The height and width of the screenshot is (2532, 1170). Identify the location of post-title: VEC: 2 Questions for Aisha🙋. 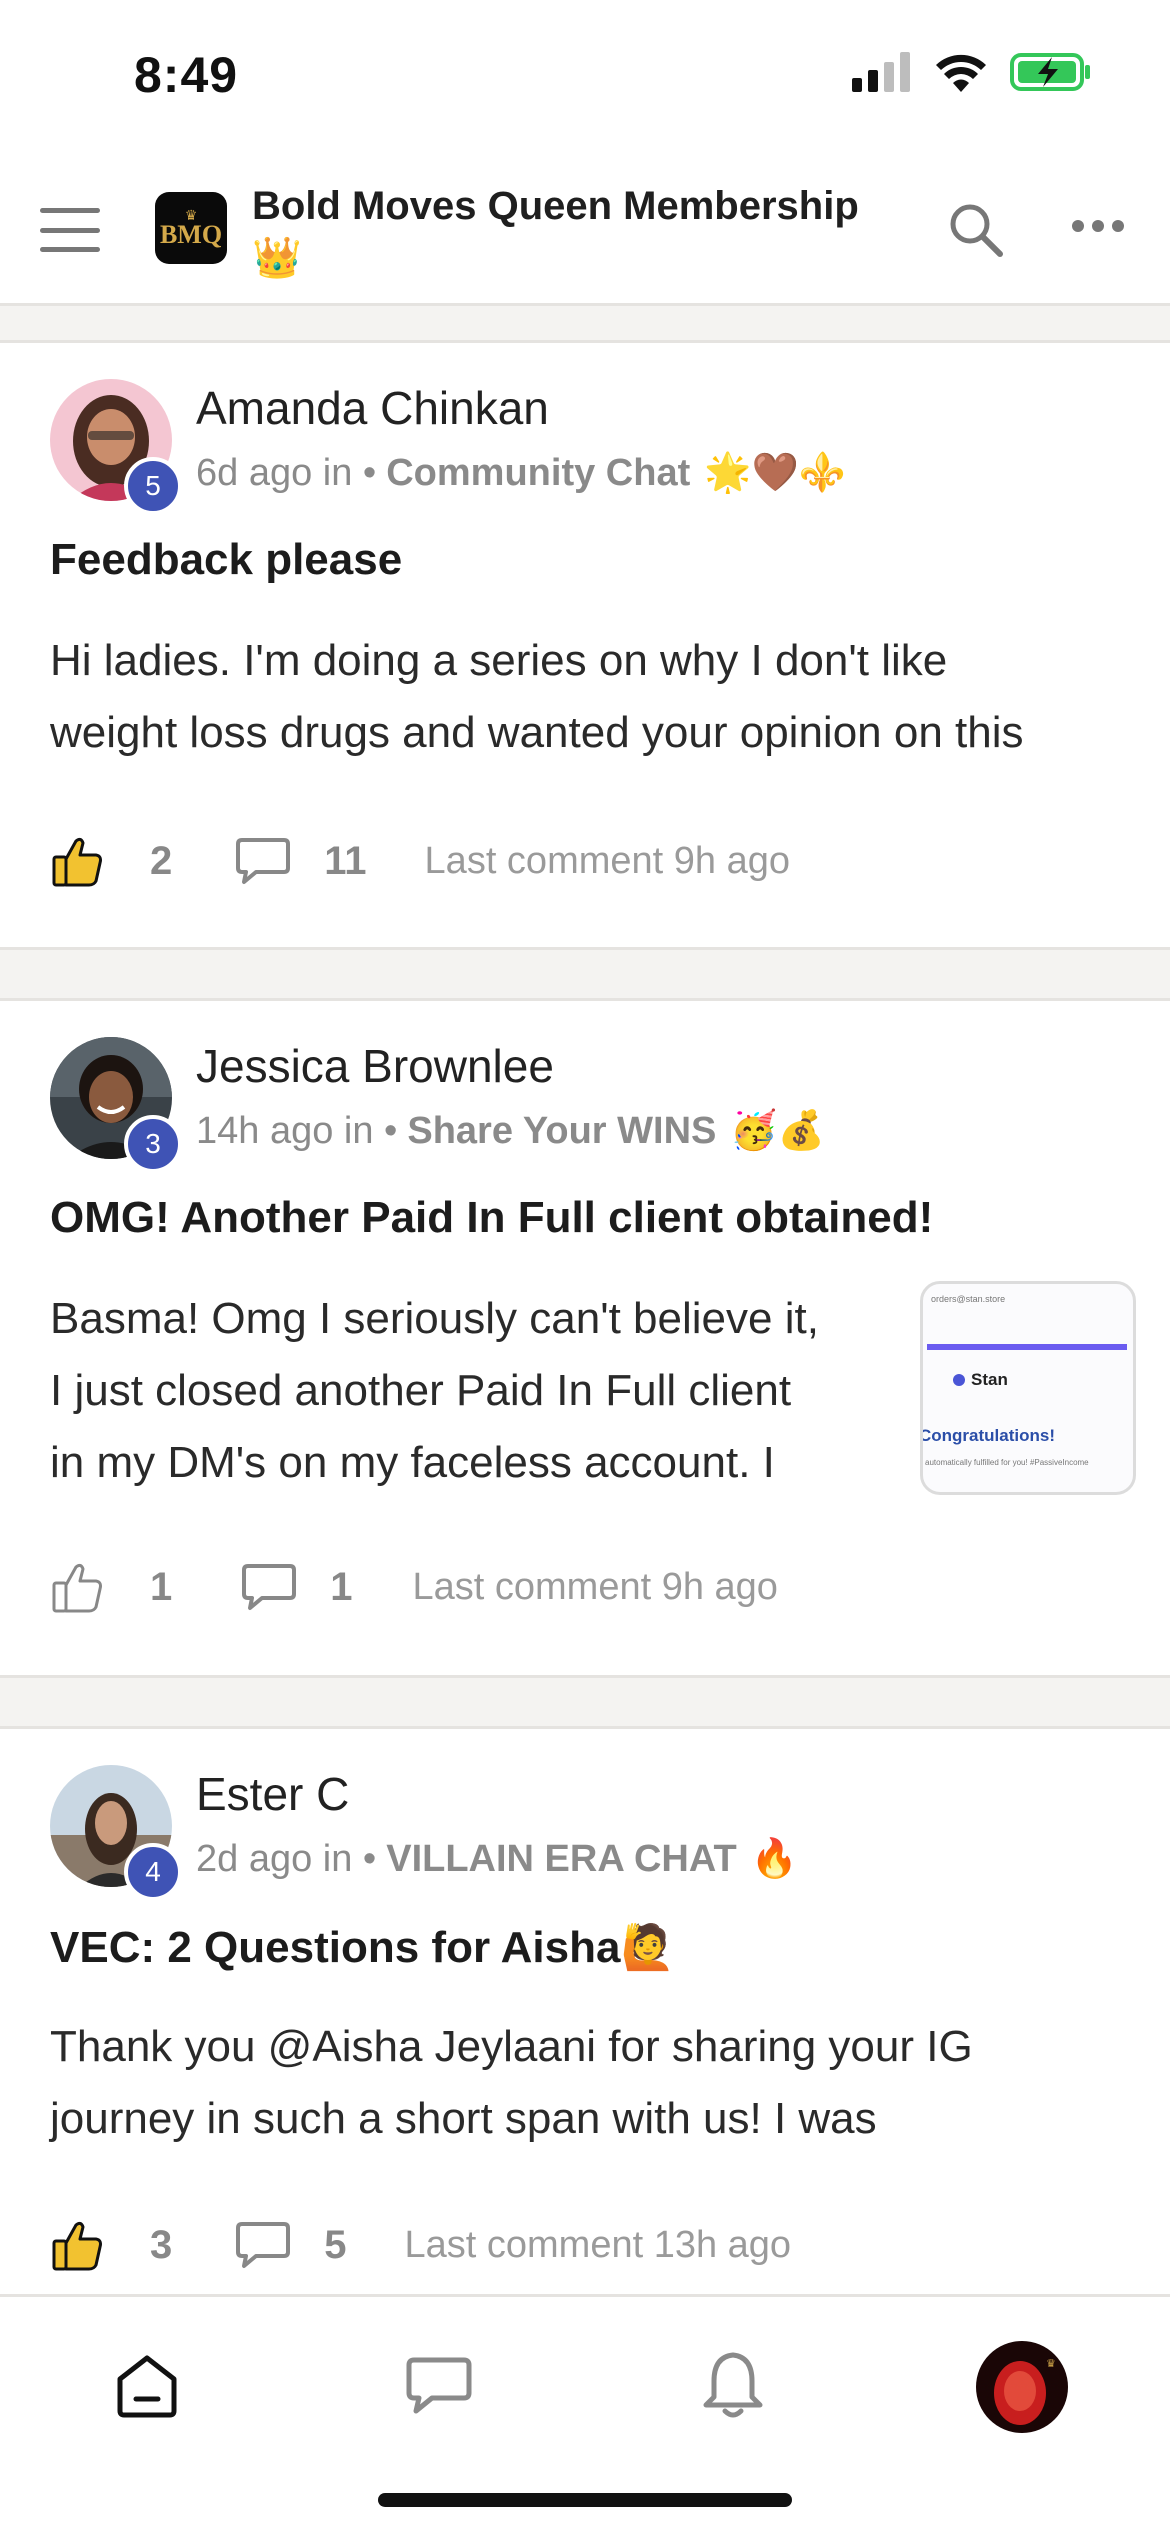
(362, 1947).